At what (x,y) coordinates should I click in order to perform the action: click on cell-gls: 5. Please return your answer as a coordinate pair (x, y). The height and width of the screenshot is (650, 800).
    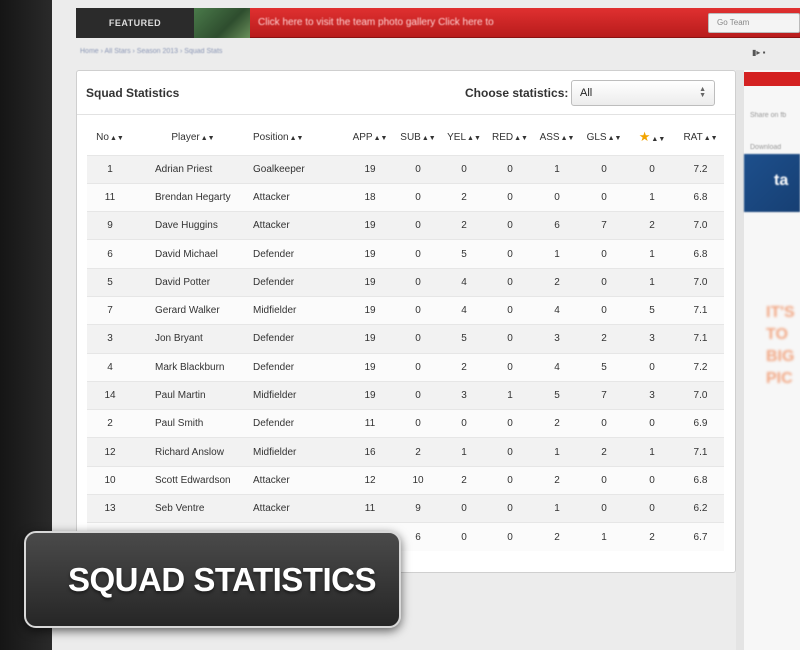
    Looking at the image, I should click on (604, 367).